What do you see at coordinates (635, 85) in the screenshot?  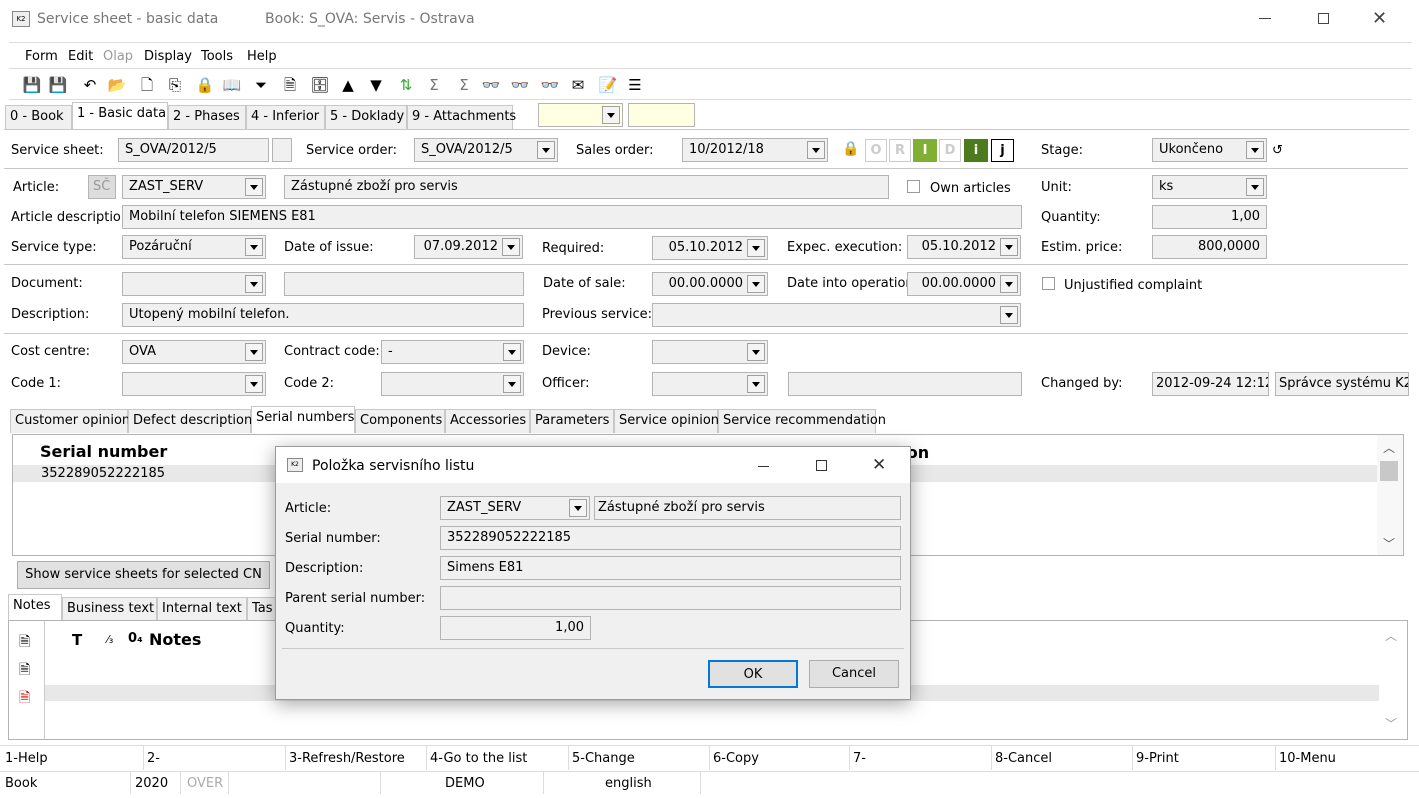 I see `menu-lines-icon: ☰` at bounding box center [635, 85].